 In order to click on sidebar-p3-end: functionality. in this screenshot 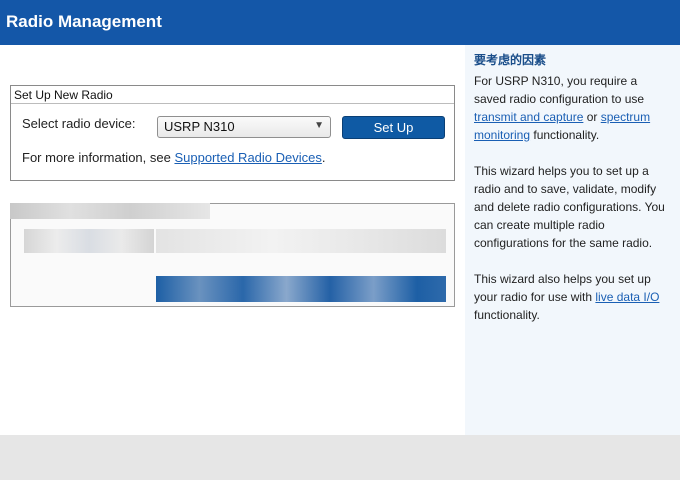, I will do `click(507, 315)`.